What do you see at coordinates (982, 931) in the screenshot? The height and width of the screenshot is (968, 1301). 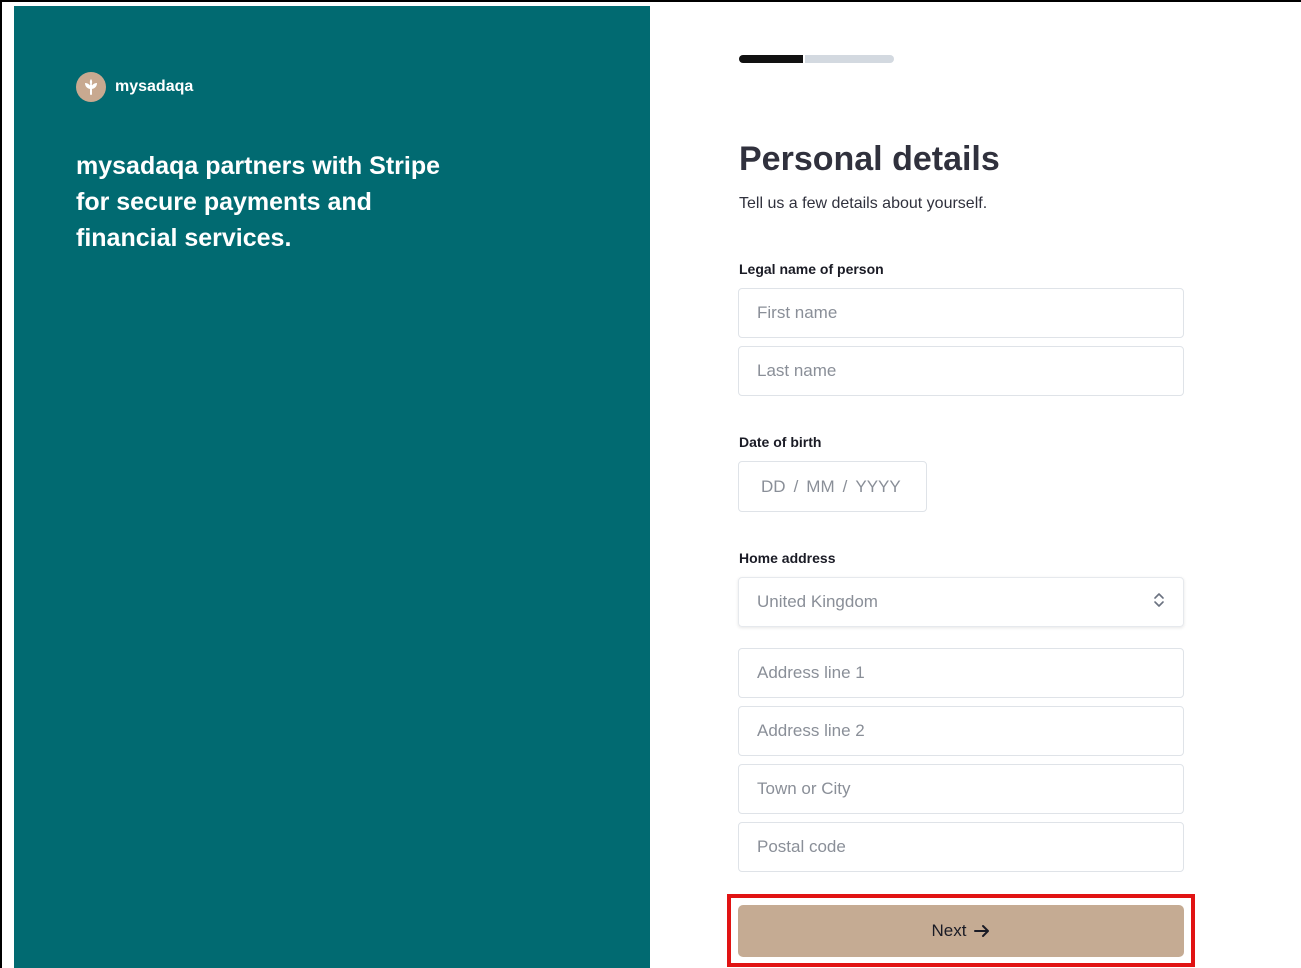 I see `arrow-right-icon` at bounding box center [982, 931].